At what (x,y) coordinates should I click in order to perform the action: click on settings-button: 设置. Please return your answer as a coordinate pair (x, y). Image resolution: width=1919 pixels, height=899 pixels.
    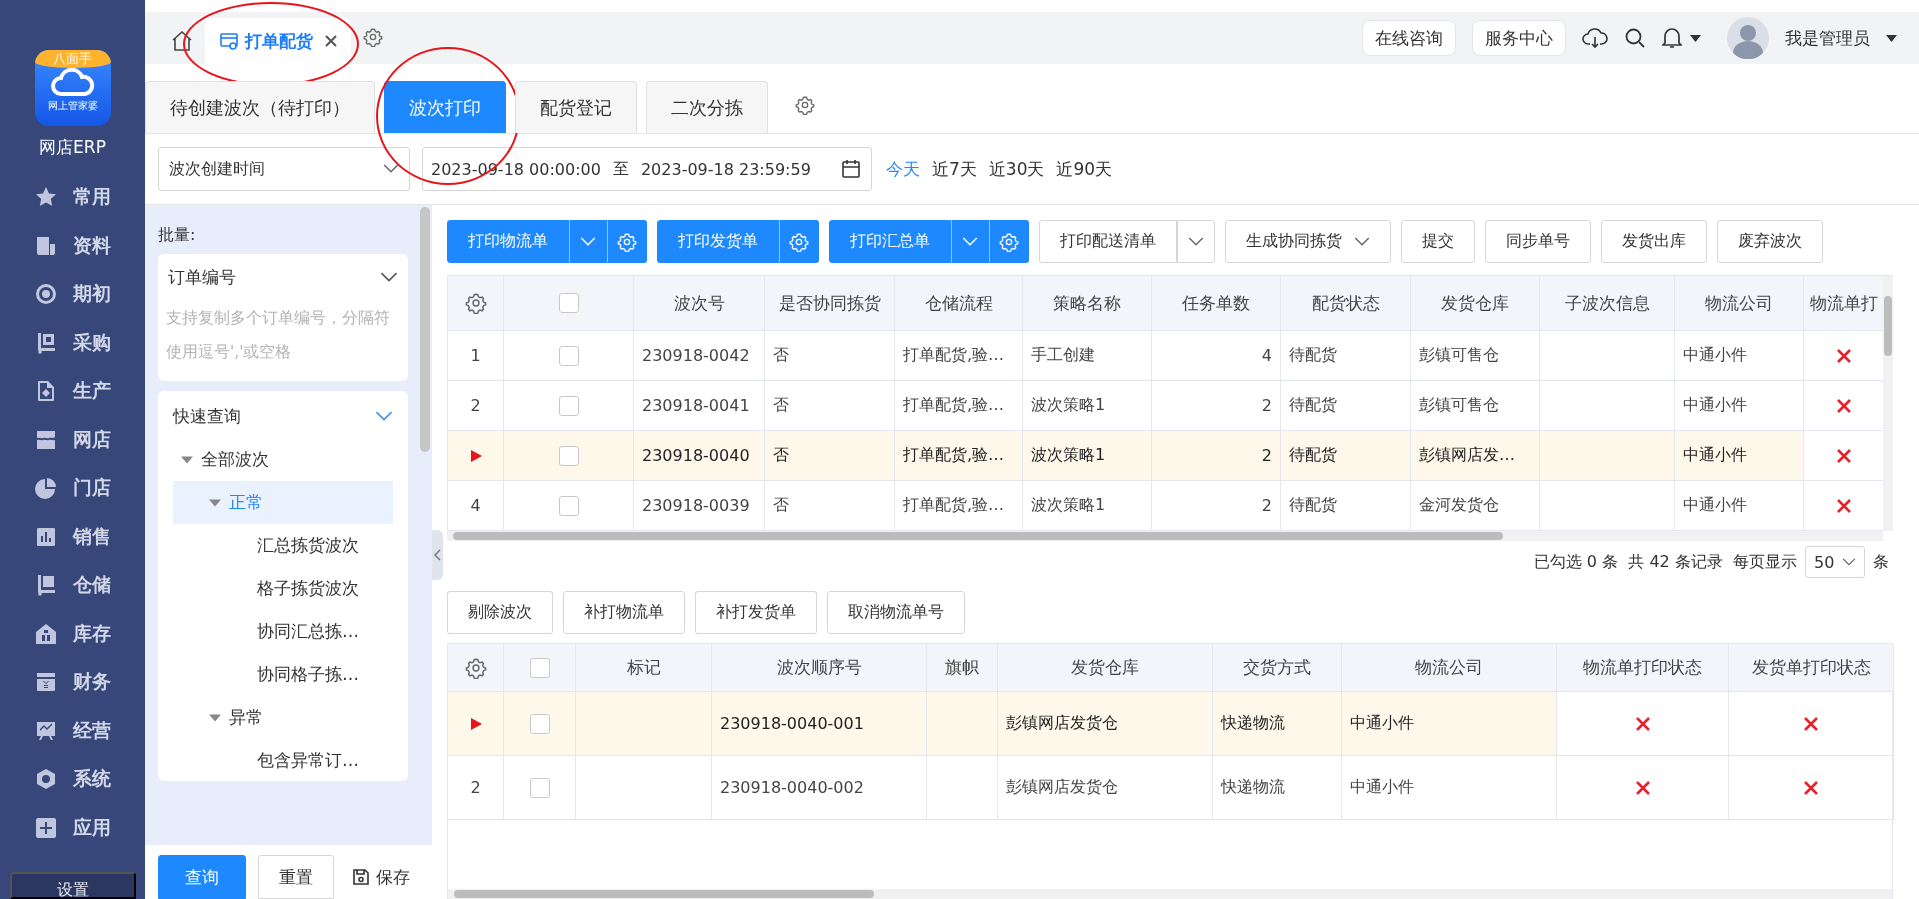
    Looking at the image, I should click on (73, 885).